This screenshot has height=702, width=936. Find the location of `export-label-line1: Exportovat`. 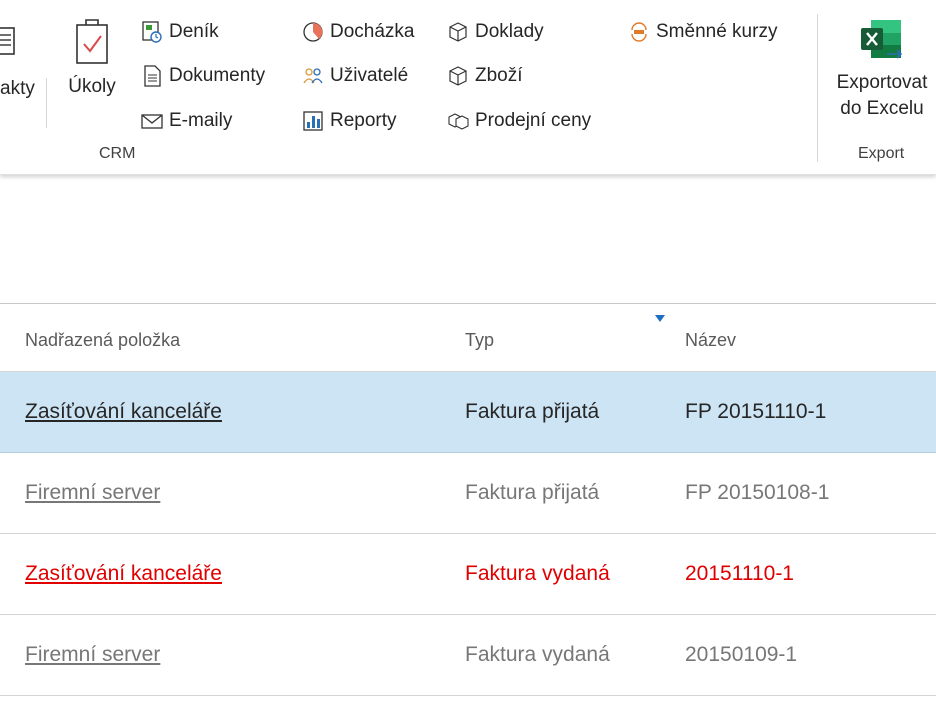

export-label-line1: Exportovat is located at coordinates (882, 82).